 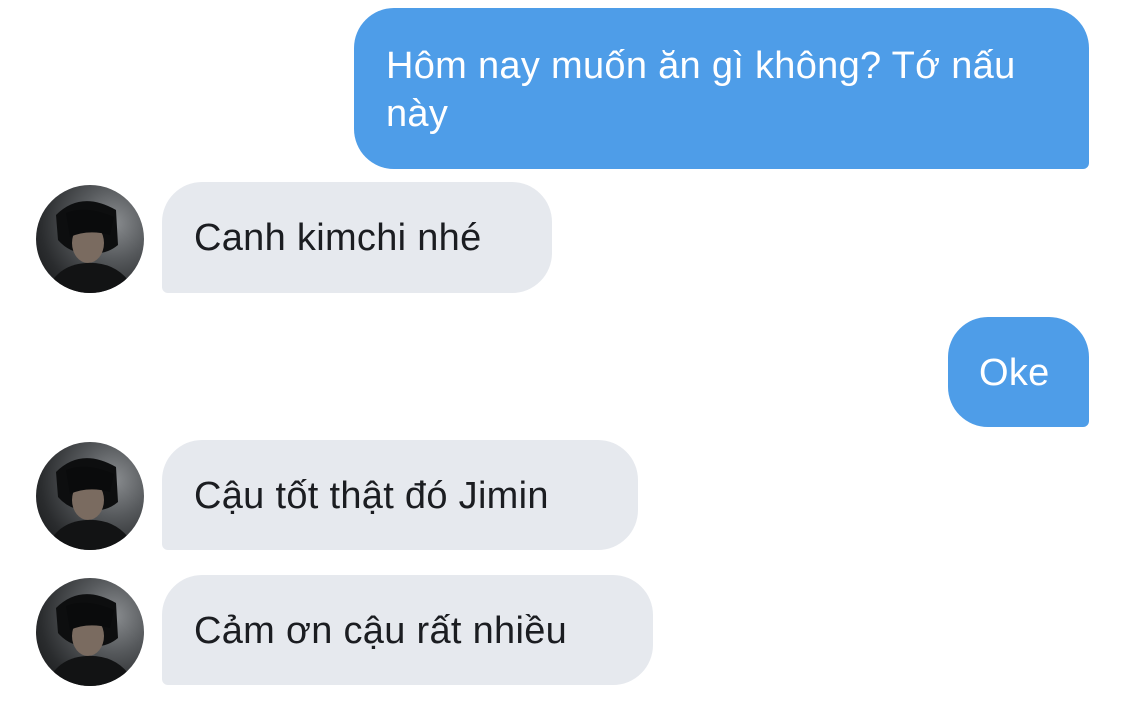 I want to click on message-bubble-received: Cậu tốt thật đó Jimin, so click(x=400, y=495).